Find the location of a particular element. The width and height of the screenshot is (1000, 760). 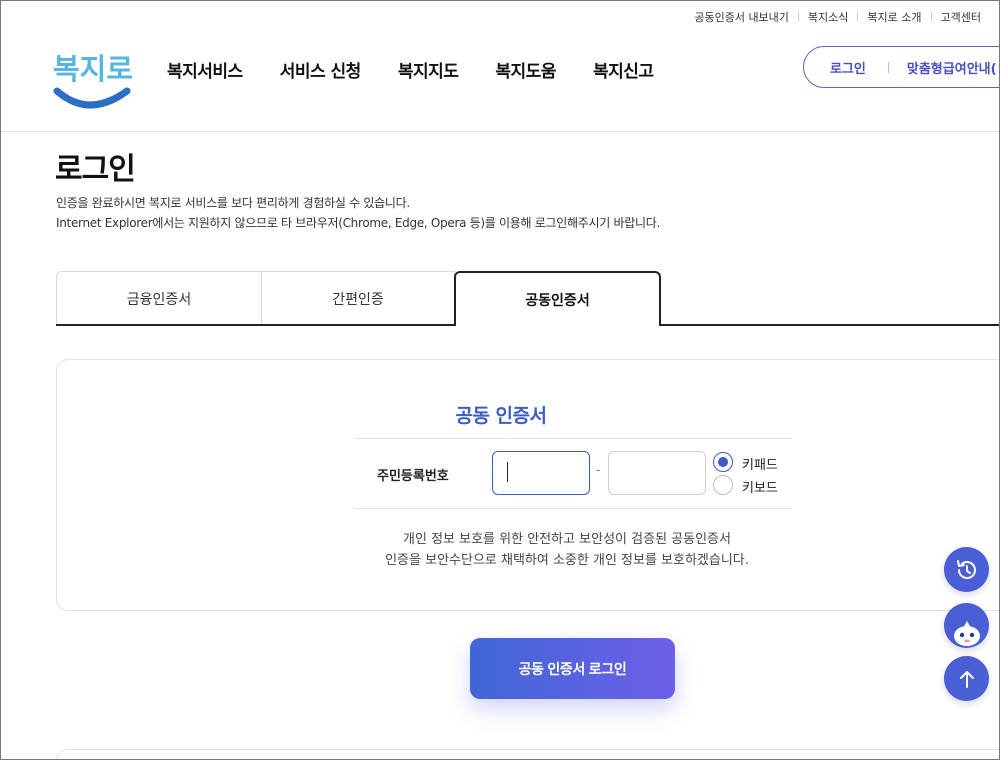

recent-history-button is located at coordinates (966, 569).